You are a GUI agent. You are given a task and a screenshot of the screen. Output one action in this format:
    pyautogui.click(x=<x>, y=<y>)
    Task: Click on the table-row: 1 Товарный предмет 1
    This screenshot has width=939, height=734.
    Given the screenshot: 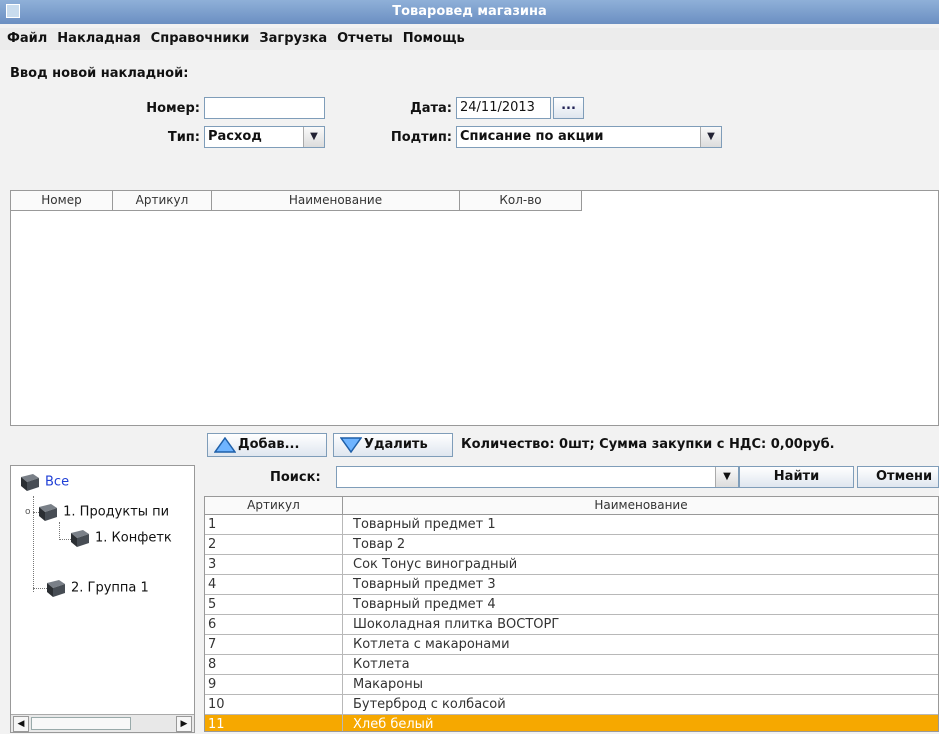 What is the action you would take?
    pyautogui.click(x=571, y=525)
    